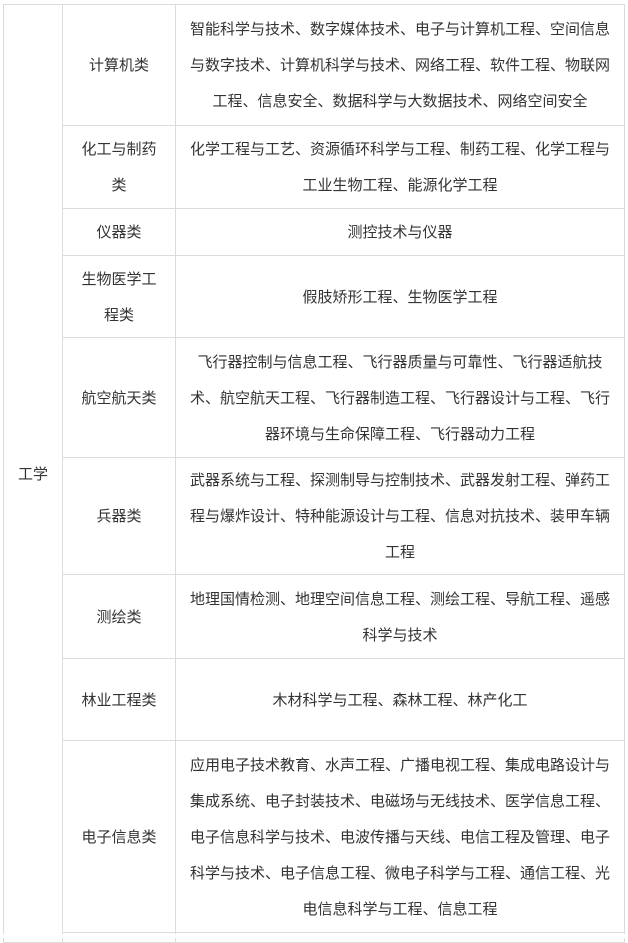 The width and height of the screenshot is (628, 943). Describe the element at coordinates (119, 167) in the screenshot. I see `category-cell: 化工与制药类` at that location.